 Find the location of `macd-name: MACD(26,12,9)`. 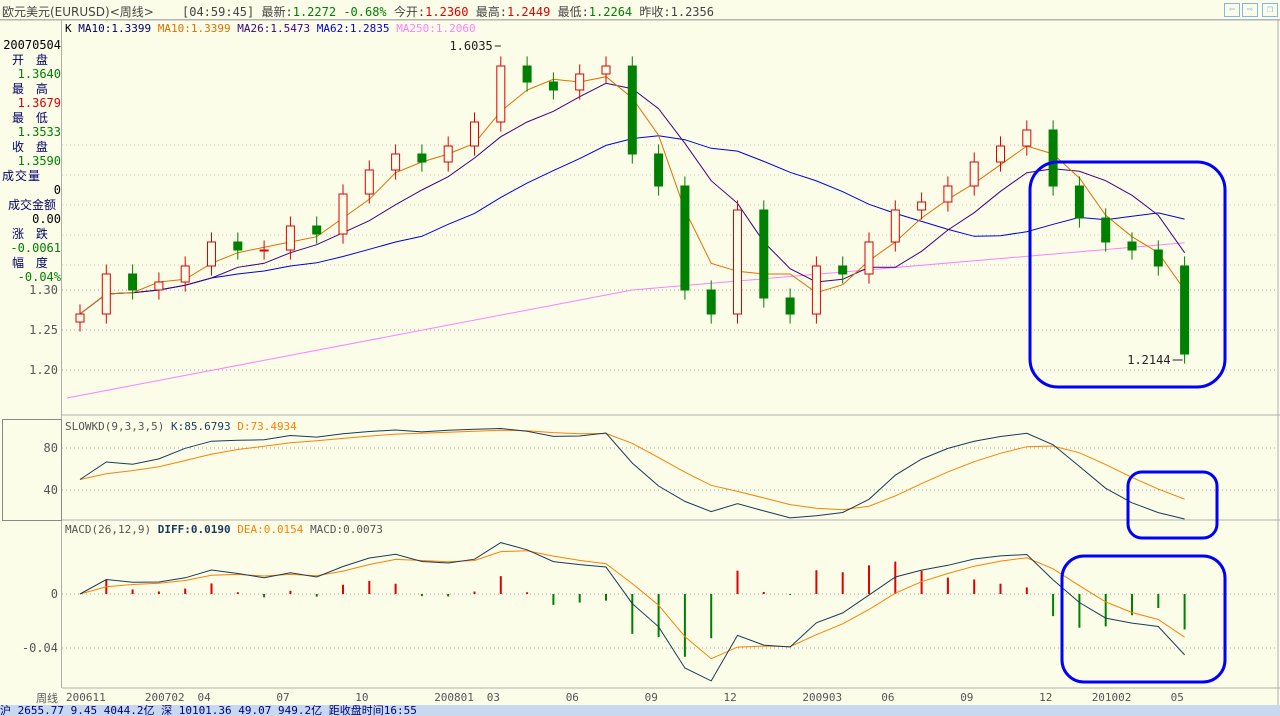

macd-name: MACD(26,12,9) is located at coordinates (108, 529).